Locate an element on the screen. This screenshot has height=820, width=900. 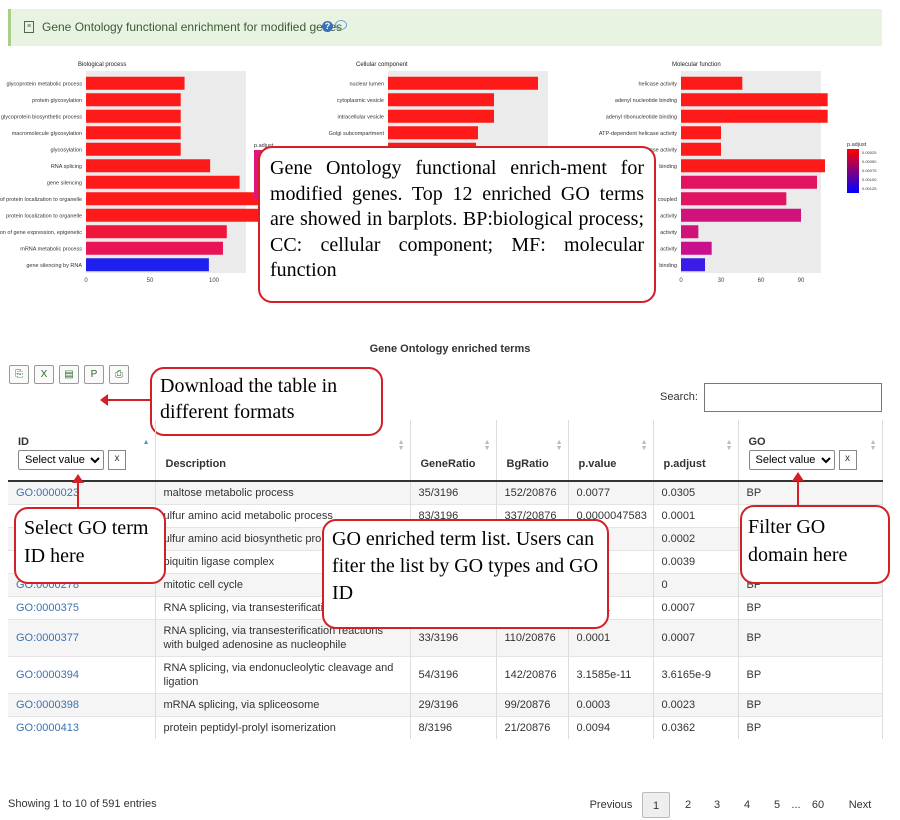
table-cell: 0.0077 is located at coordinates (611, 492).